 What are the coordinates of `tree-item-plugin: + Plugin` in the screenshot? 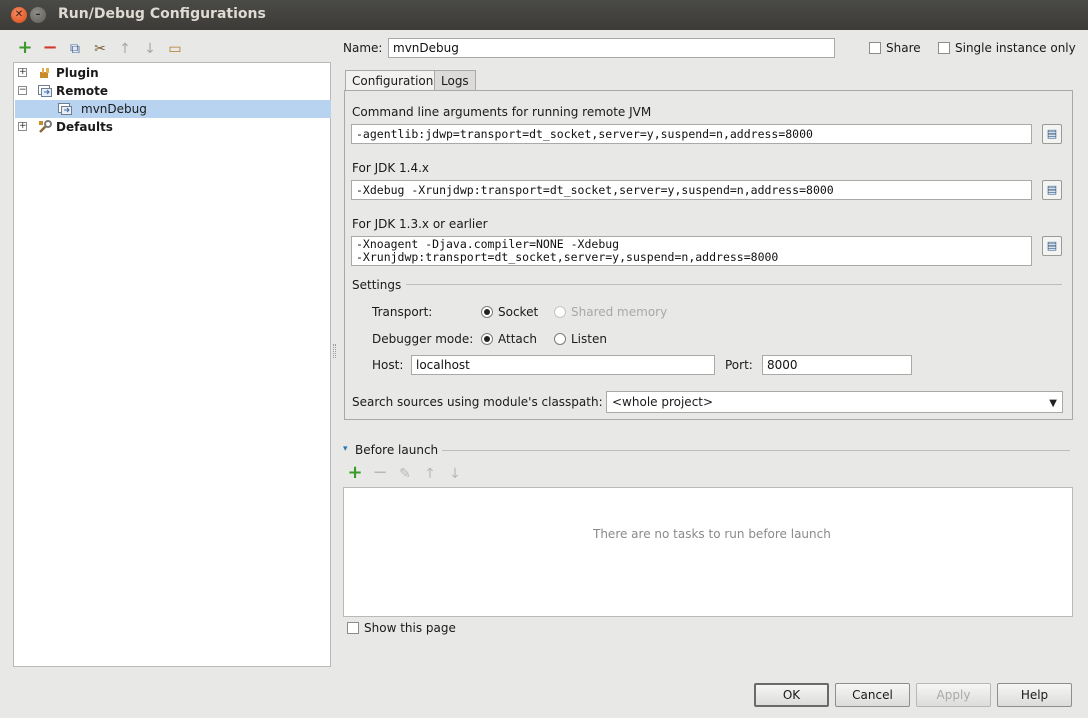 It's located at (172, 73).